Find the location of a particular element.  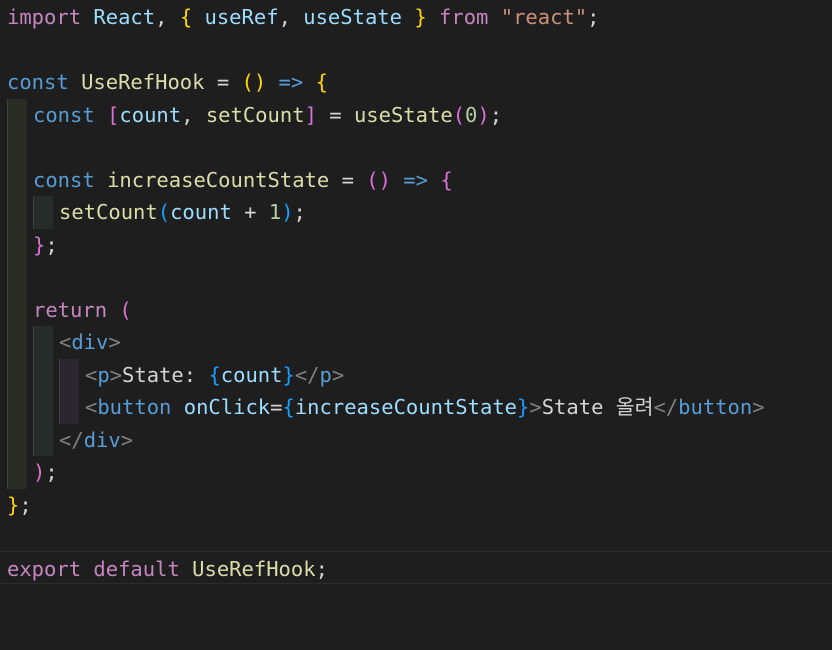

code-line-16: }; is located at coordinates (416, 505).